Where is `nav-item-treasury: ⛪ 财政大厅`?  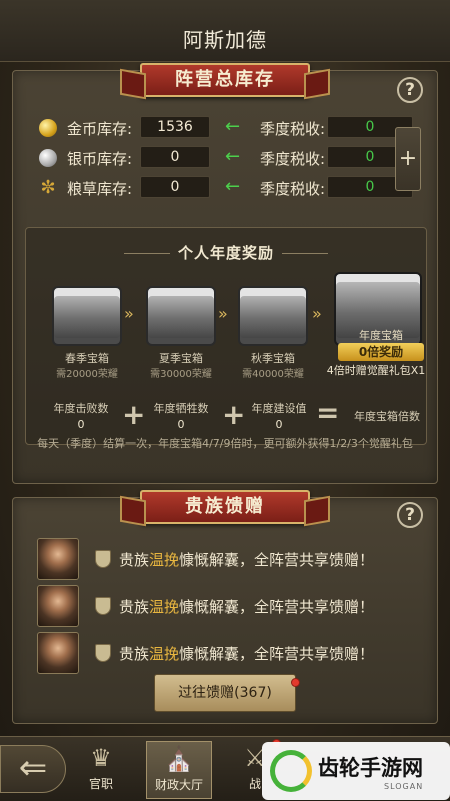 nav-item-treasury: ⛪ 财政大厅 is located at coordinates (179, 770).